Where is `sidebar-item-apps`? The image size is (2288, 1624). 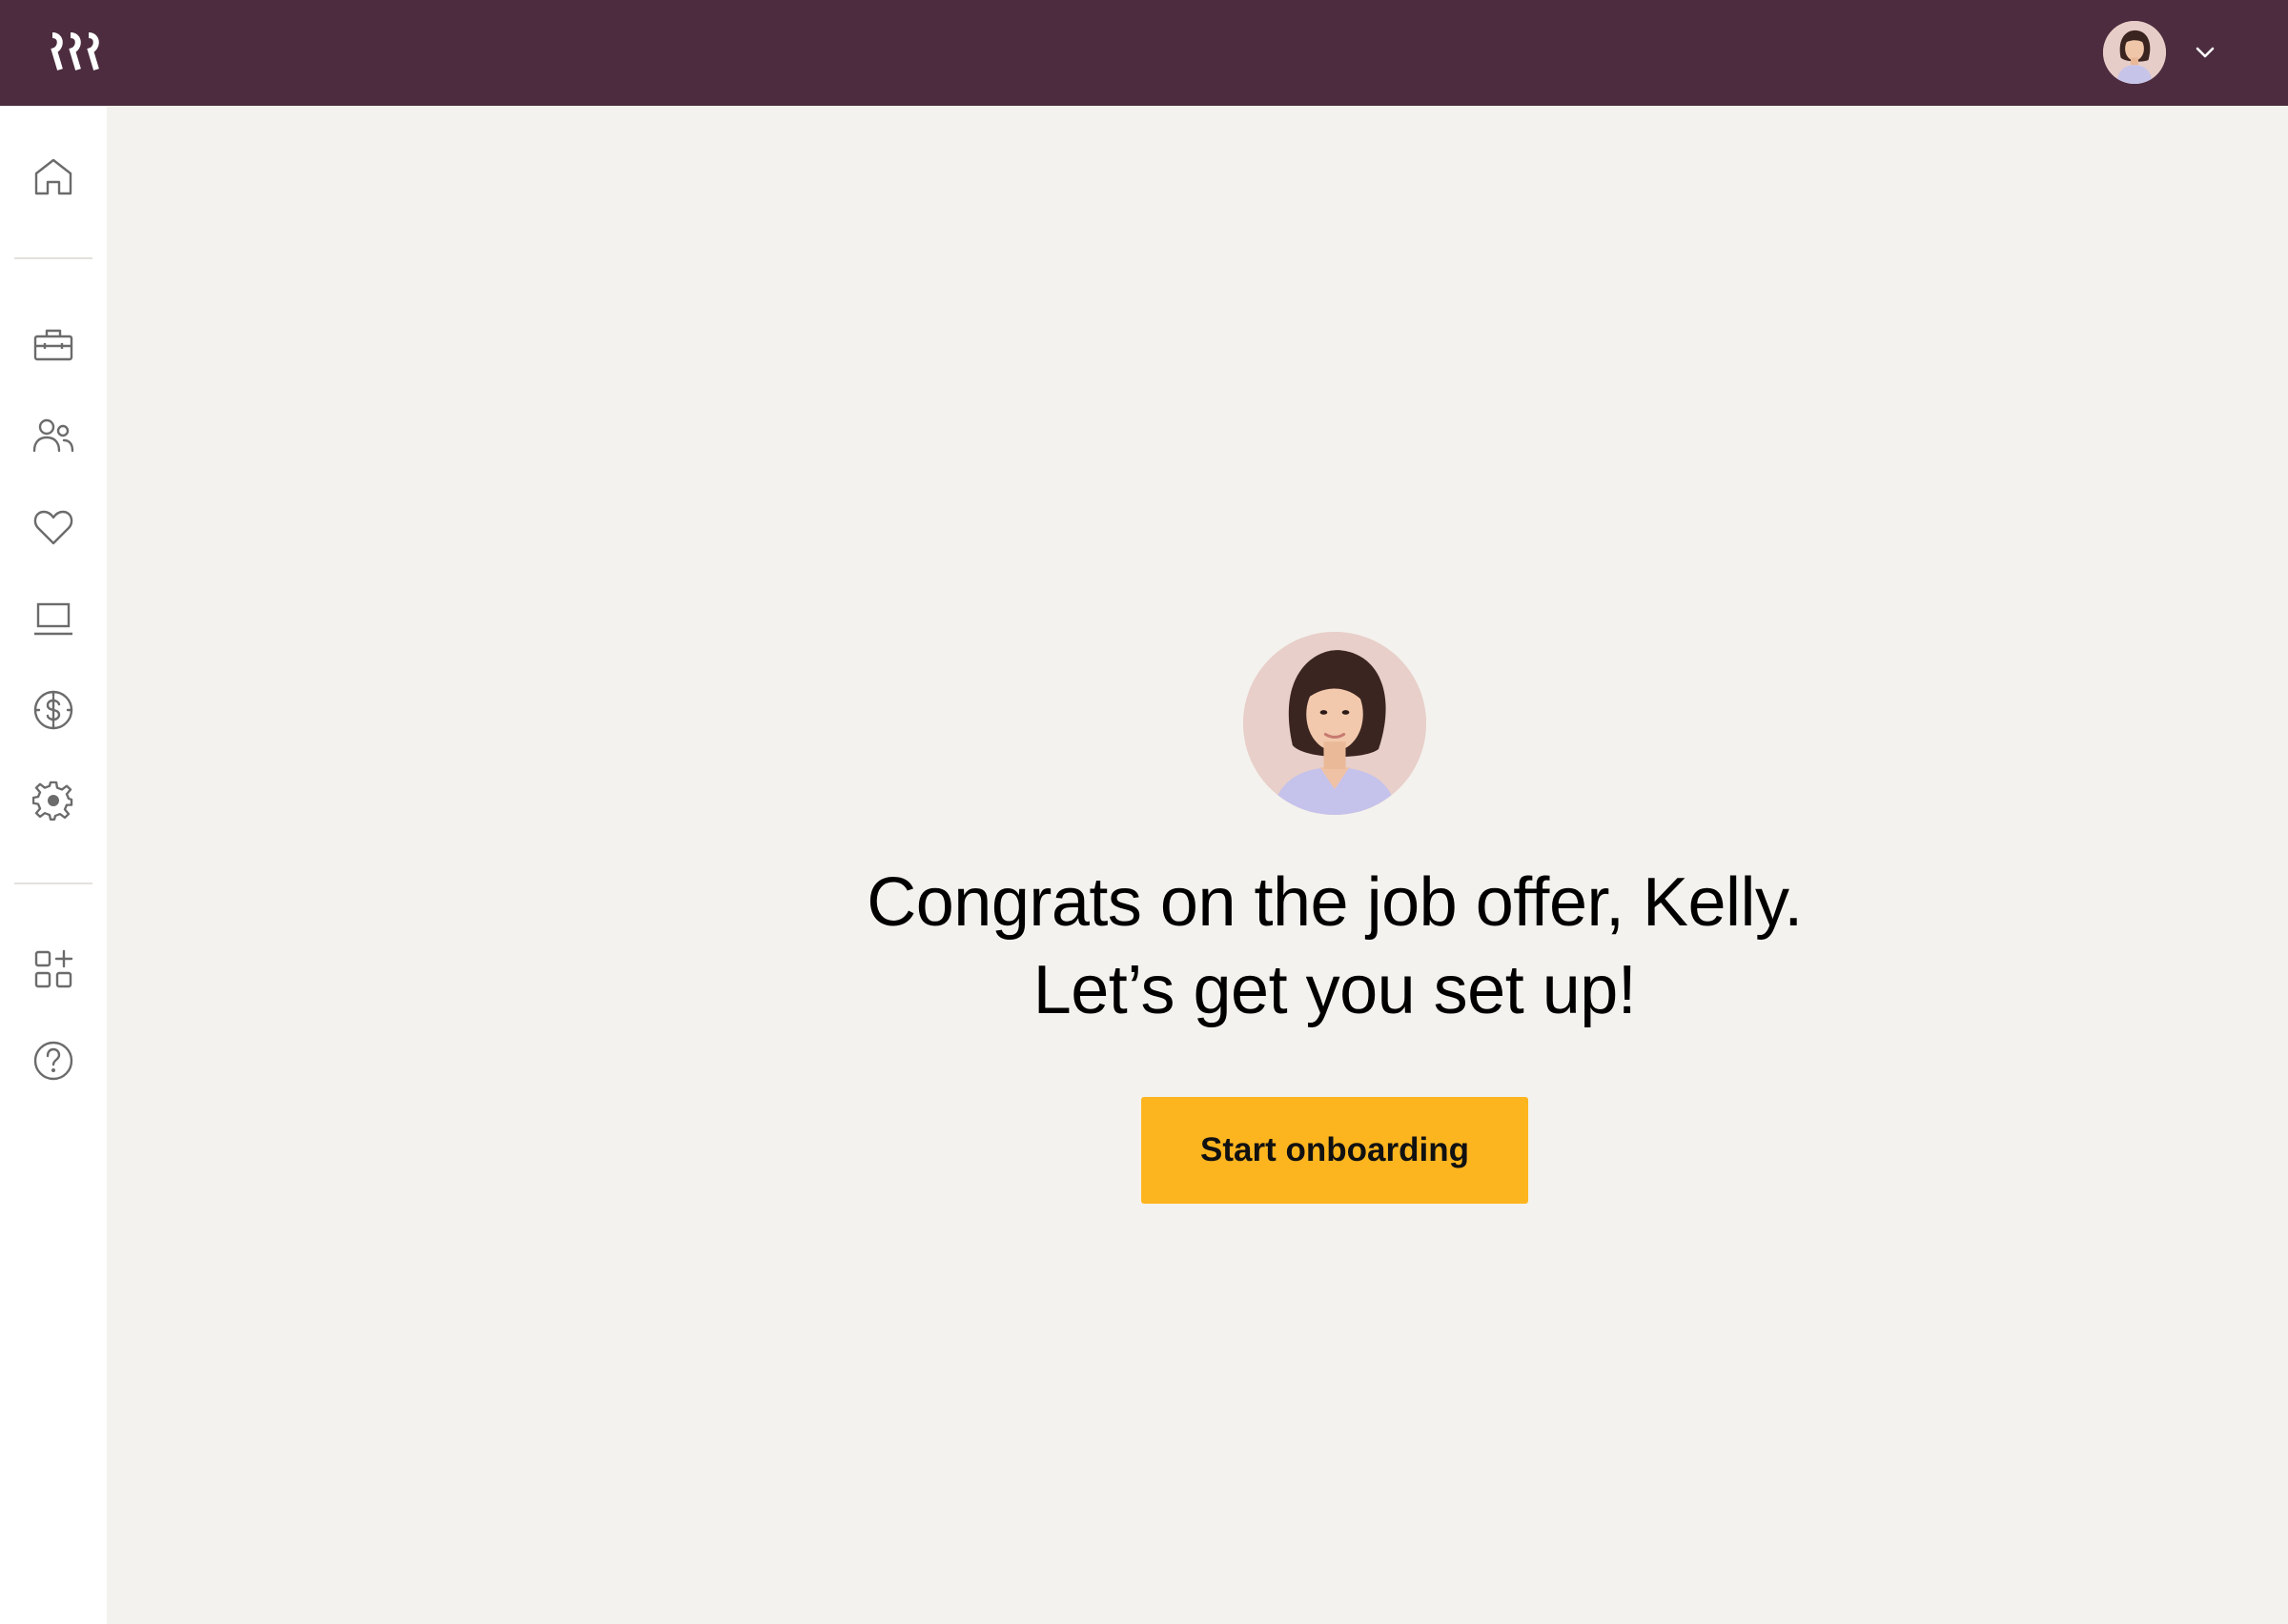 sidebar-item-apps is located at coordinates (53, 969).